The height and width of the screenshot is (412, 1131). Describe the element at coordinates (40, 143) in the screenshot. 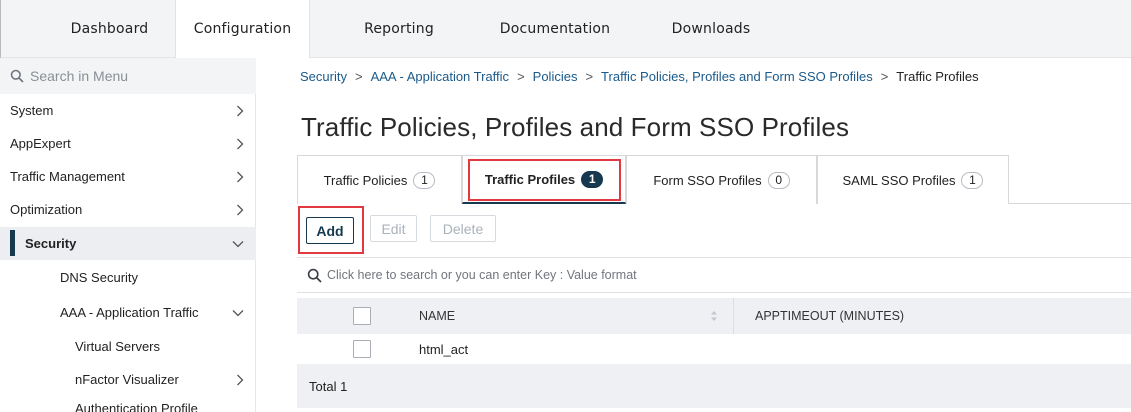

I see `sidebar-item-label: AppExpert` at that location.